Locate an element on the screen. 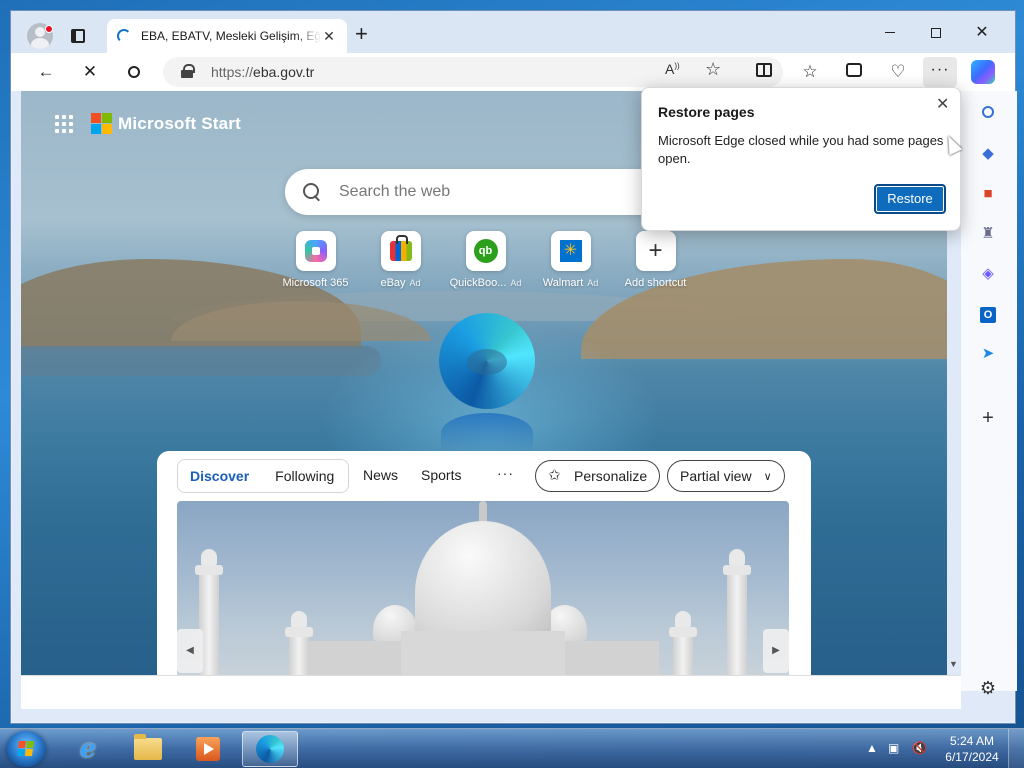  edge-icon is located at coordinates (270, 749).